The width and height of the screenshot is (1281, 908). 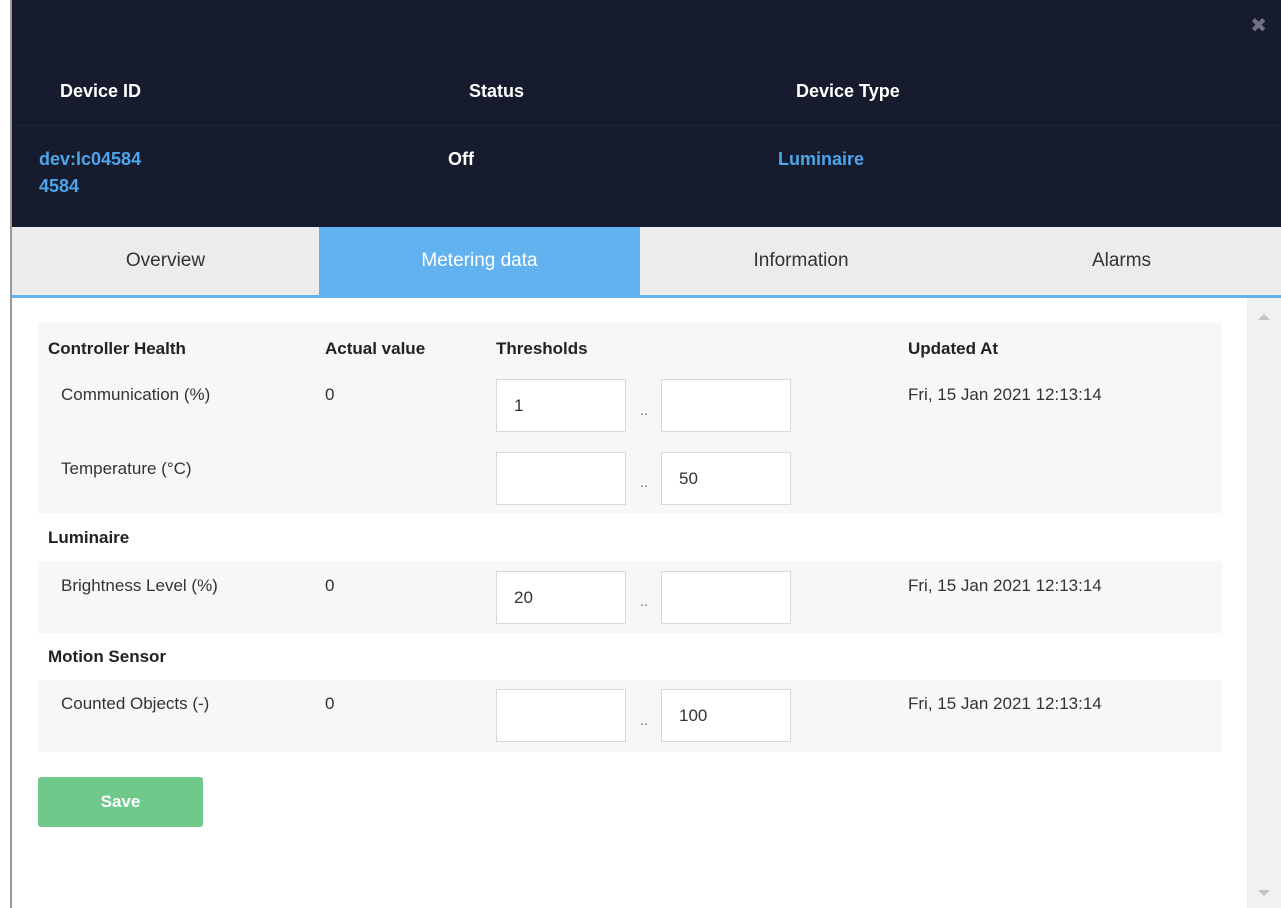 What do you see at coordinates (1005, 703) in the screenshot?
I see `counted-objects-updated: Fri, 15 Jan 2021 12:13:14` at bounding box center [1005, 703].